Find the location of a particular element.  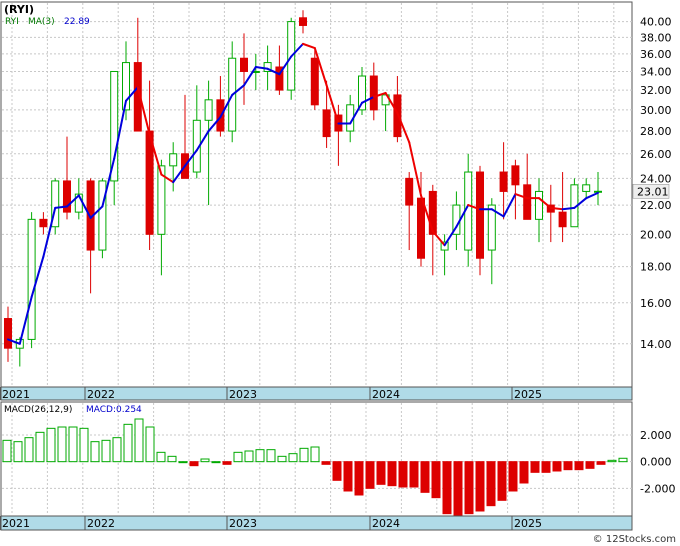

macd-y-tick-label: 0.000 is located at coordinates (656, 462).